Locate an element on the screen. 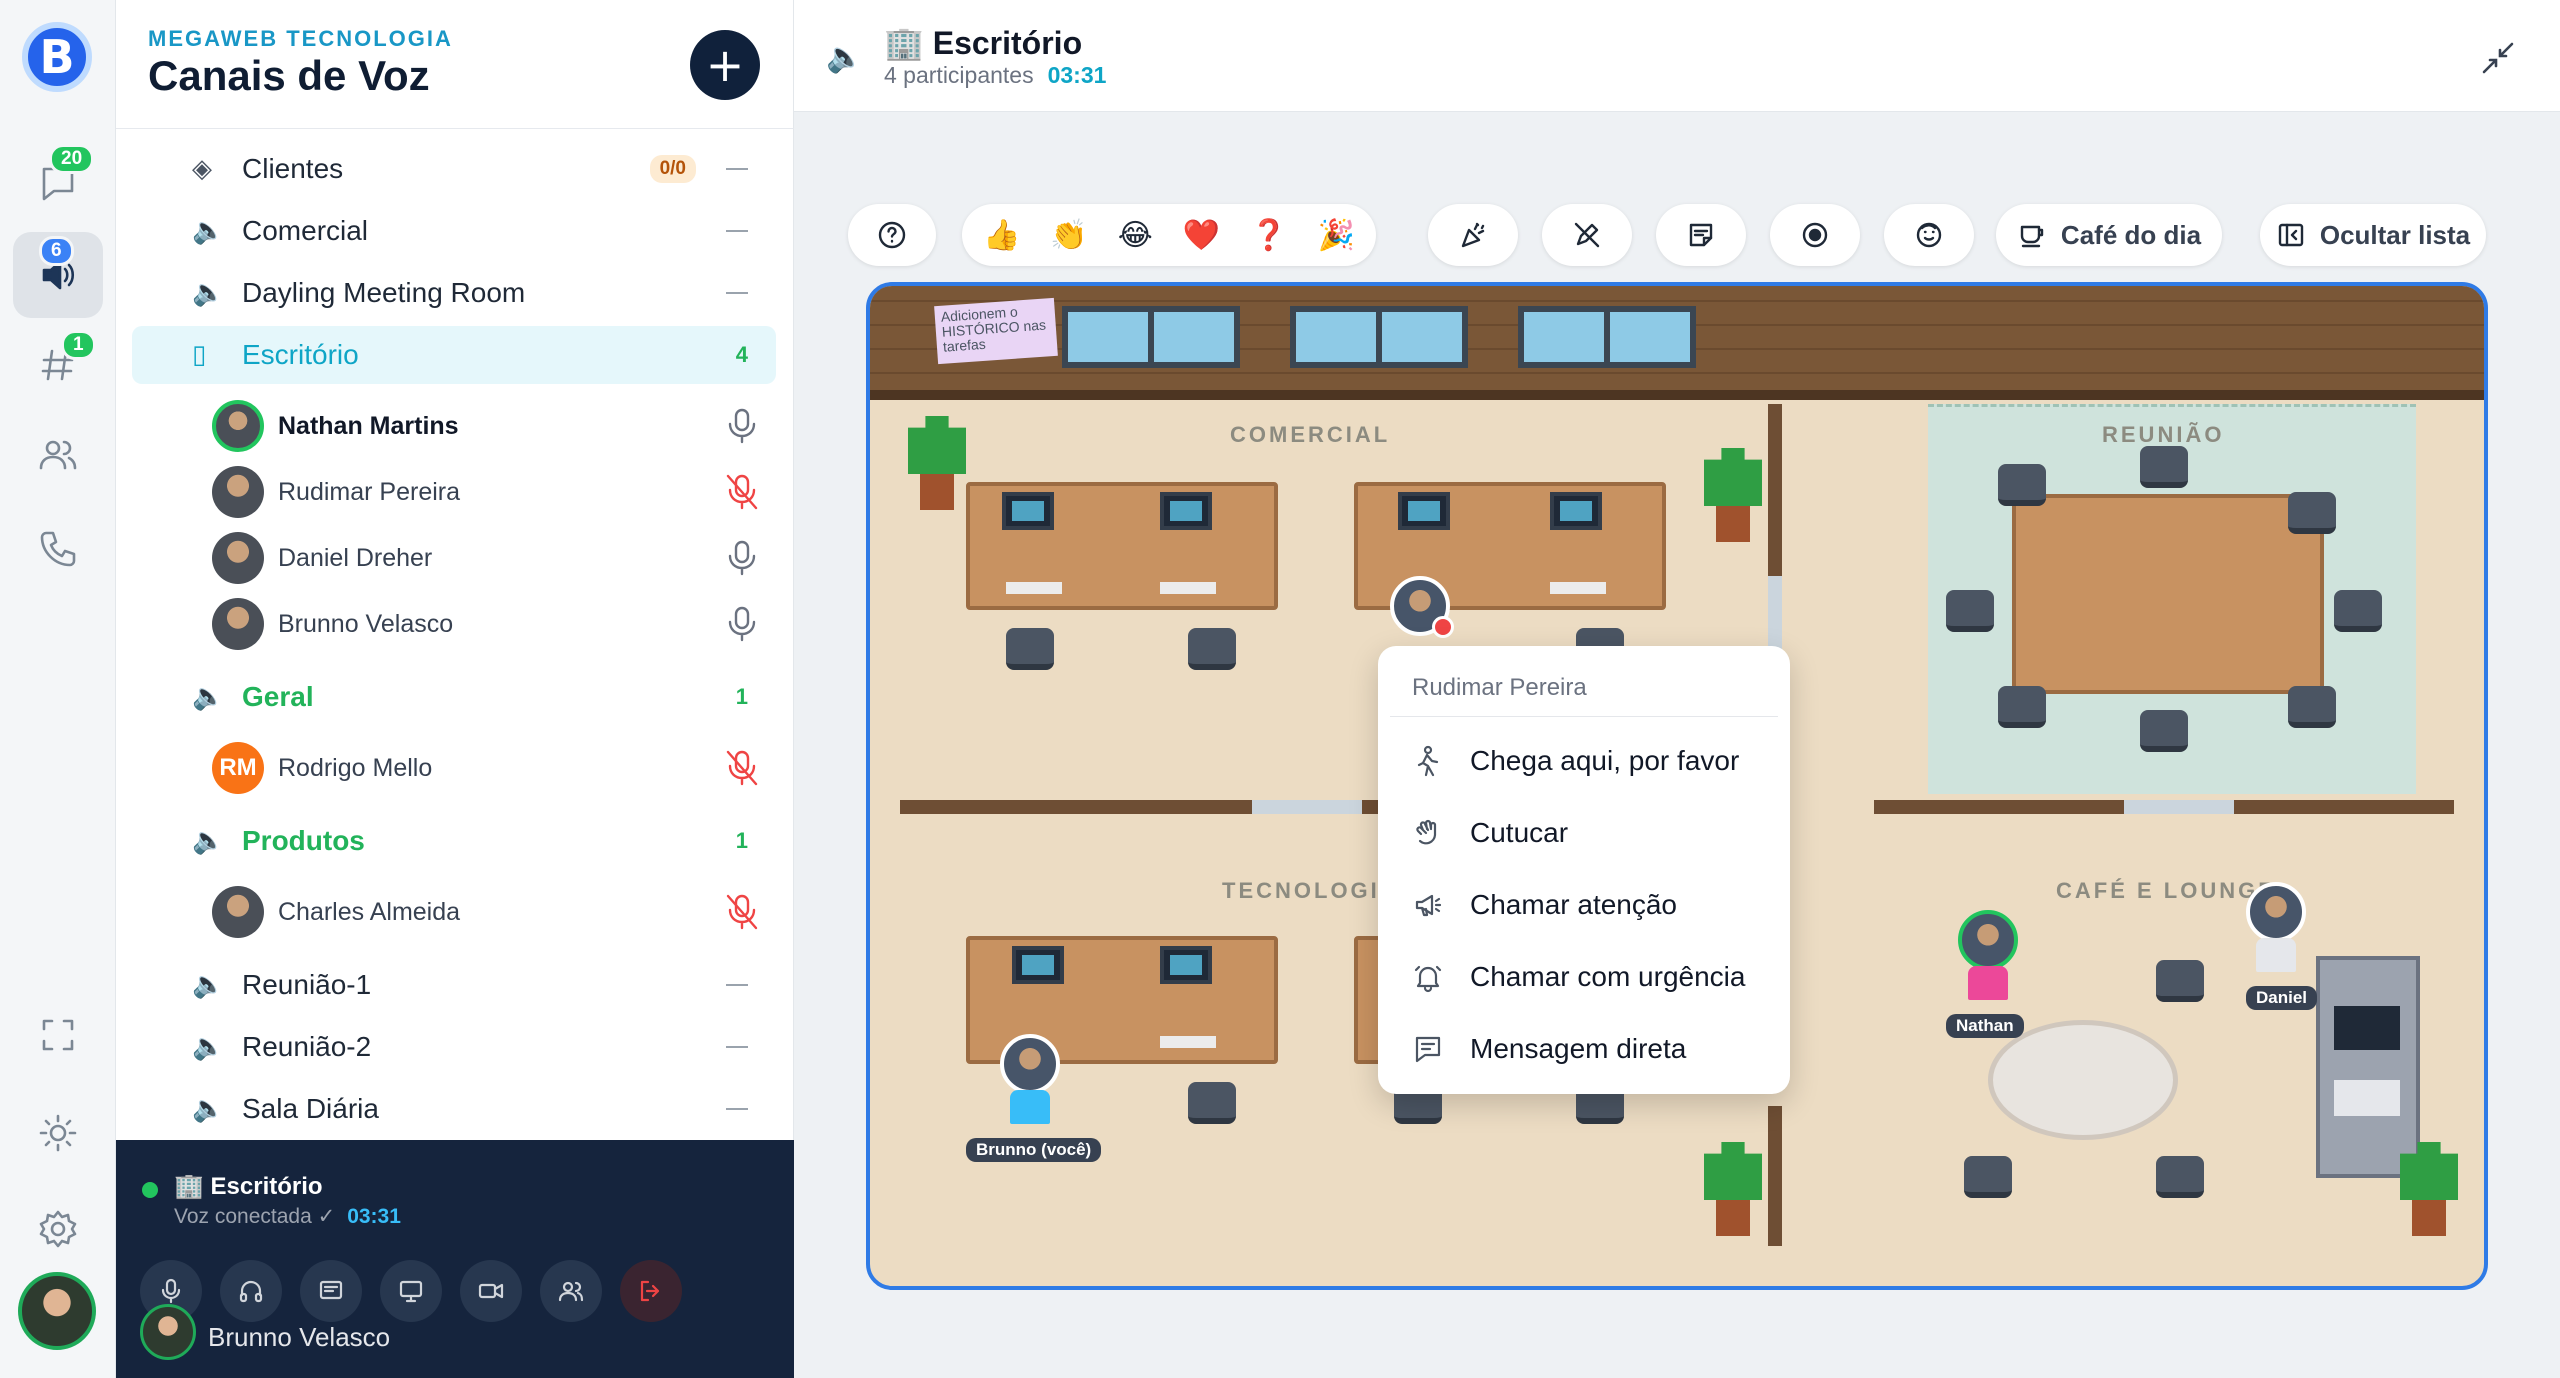 This screenshot has height=1378, width=2560. map-avatar-brunno is located at coordinates (1030, 1064).